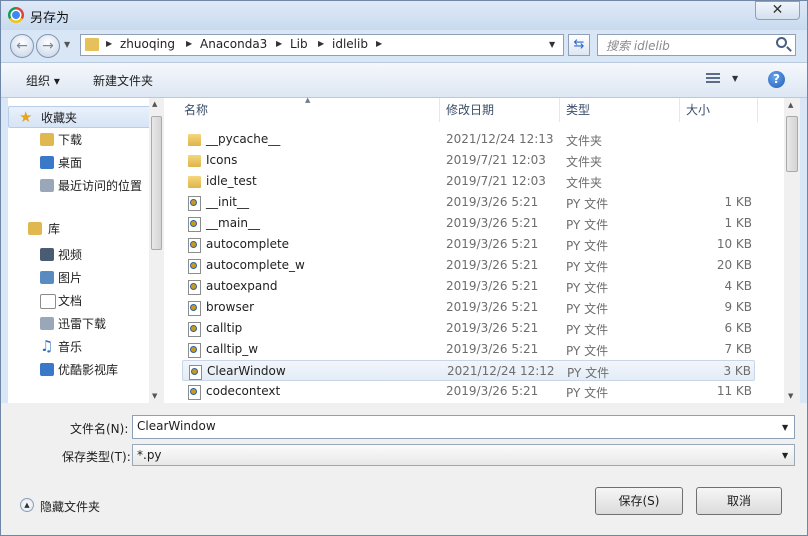  I want to click on arrow-right-icon: →, so click(48, 46).